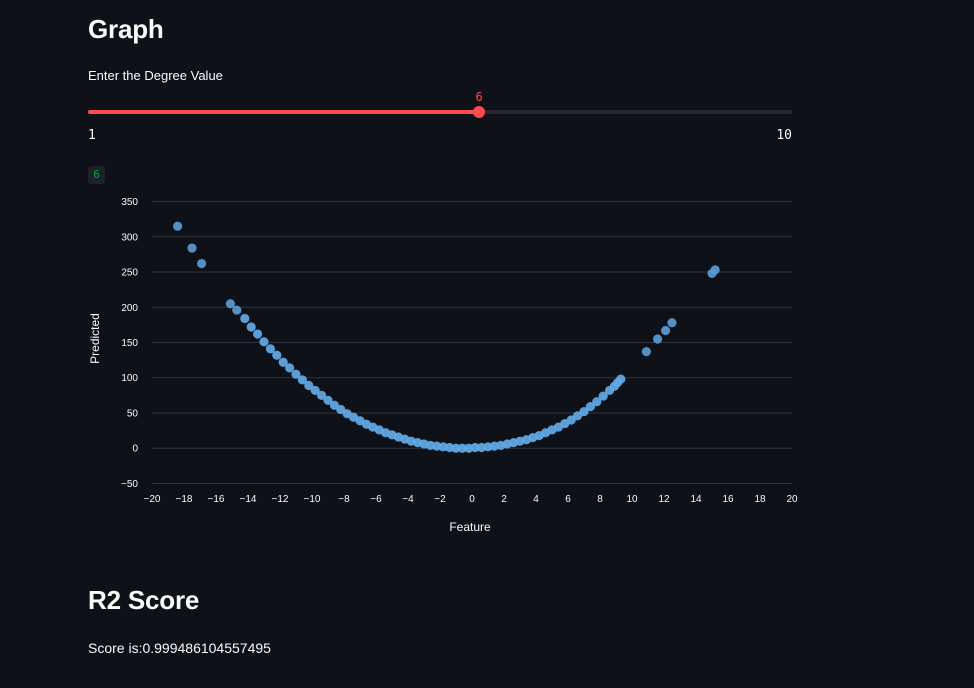  Describe the element at coordinates (280, 499) in the screenshot. I see `x-tick-label: −12` at that location.